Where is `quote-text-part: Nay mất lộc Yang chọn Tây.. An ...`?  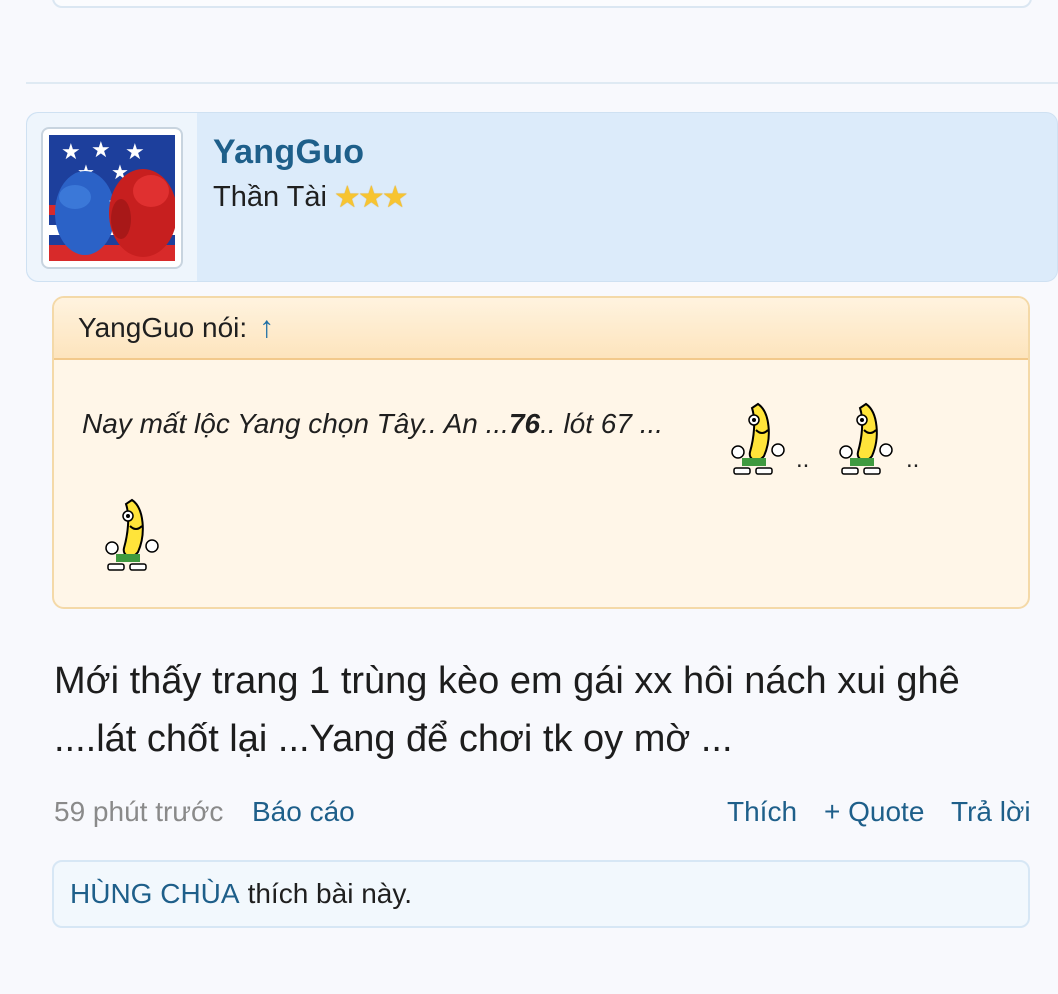 quote-text-part: Nay mất lộc Yang chọn Tây.. An ... is located at coordinates (295, 423).